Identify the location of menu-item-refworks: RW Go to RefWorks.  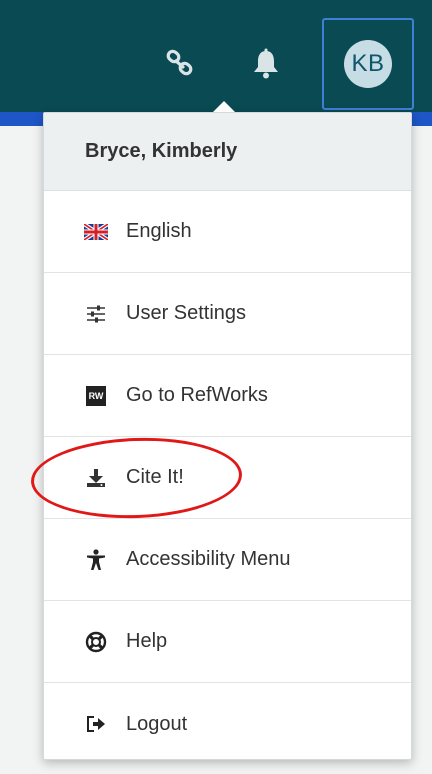
(227, 396).